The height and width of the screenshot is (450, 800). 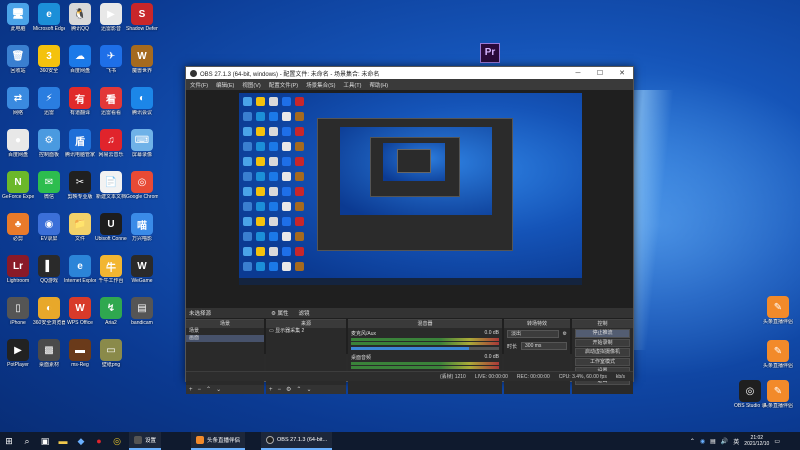 I want to click on menu-item: 视图(V), so click(x=251, y=85).